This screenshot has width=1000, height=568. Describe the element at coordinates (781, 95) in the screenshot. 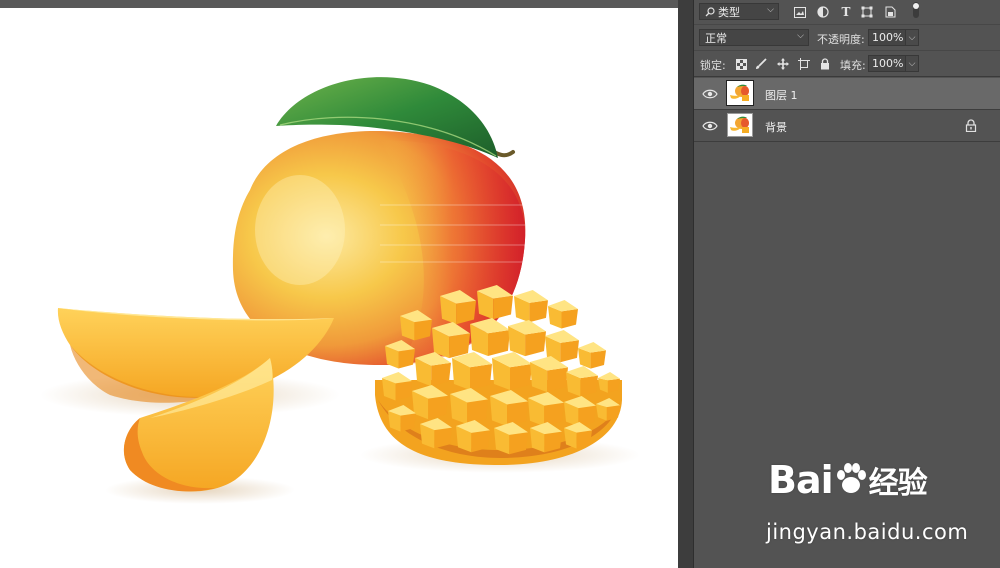

I see `layer-name: 图层 1` at that location.